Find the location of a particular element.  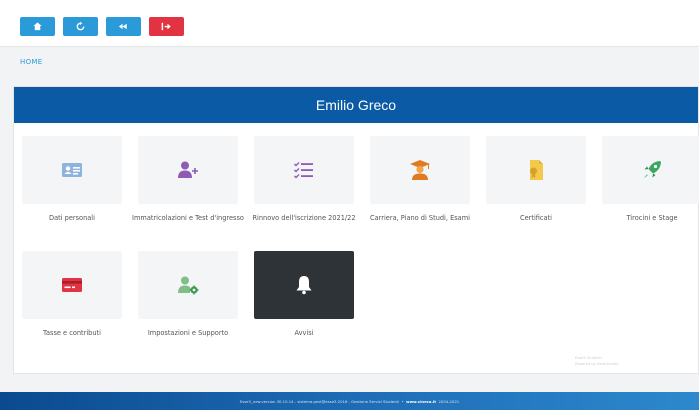

certificate-icon is located at coordinates (536, 170).